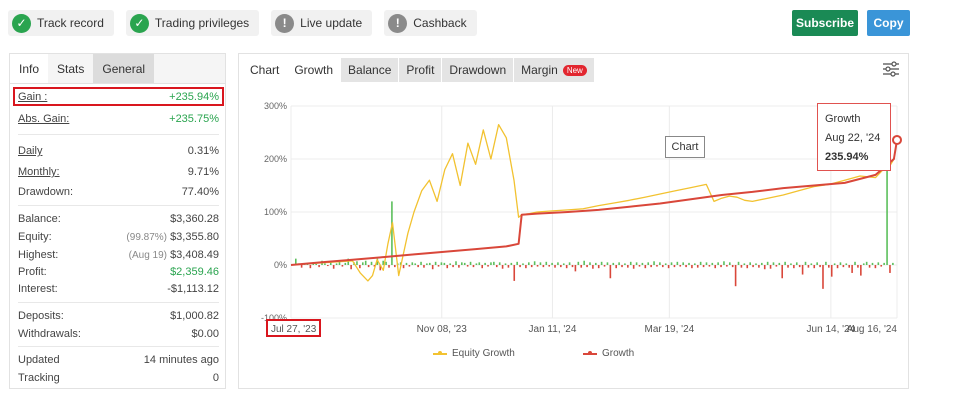  What do you see at coordinates (139, 23) in the screenshot?
I see `check-icon: ✓` at bounding box center [139, 23].